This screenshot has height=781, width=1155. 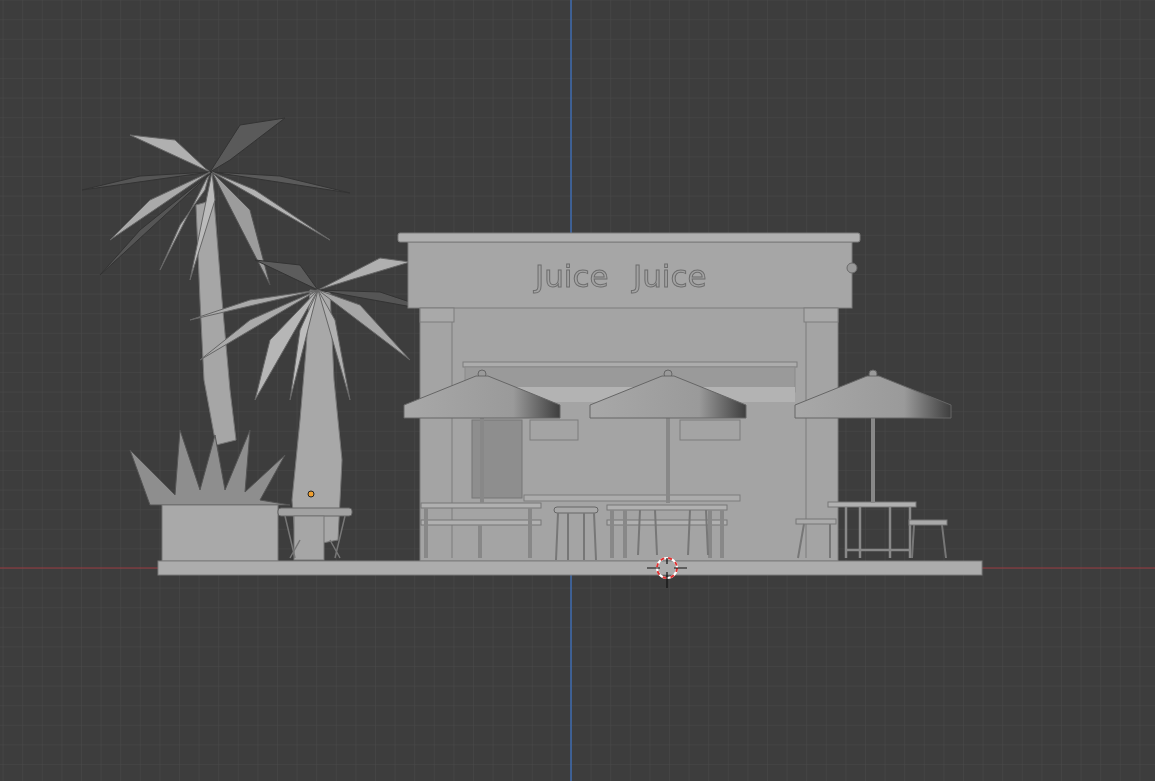 What do you see at coordinates (311, 494) in the screenshot?
I see `origin-dot` at bounding box center [311, 494].